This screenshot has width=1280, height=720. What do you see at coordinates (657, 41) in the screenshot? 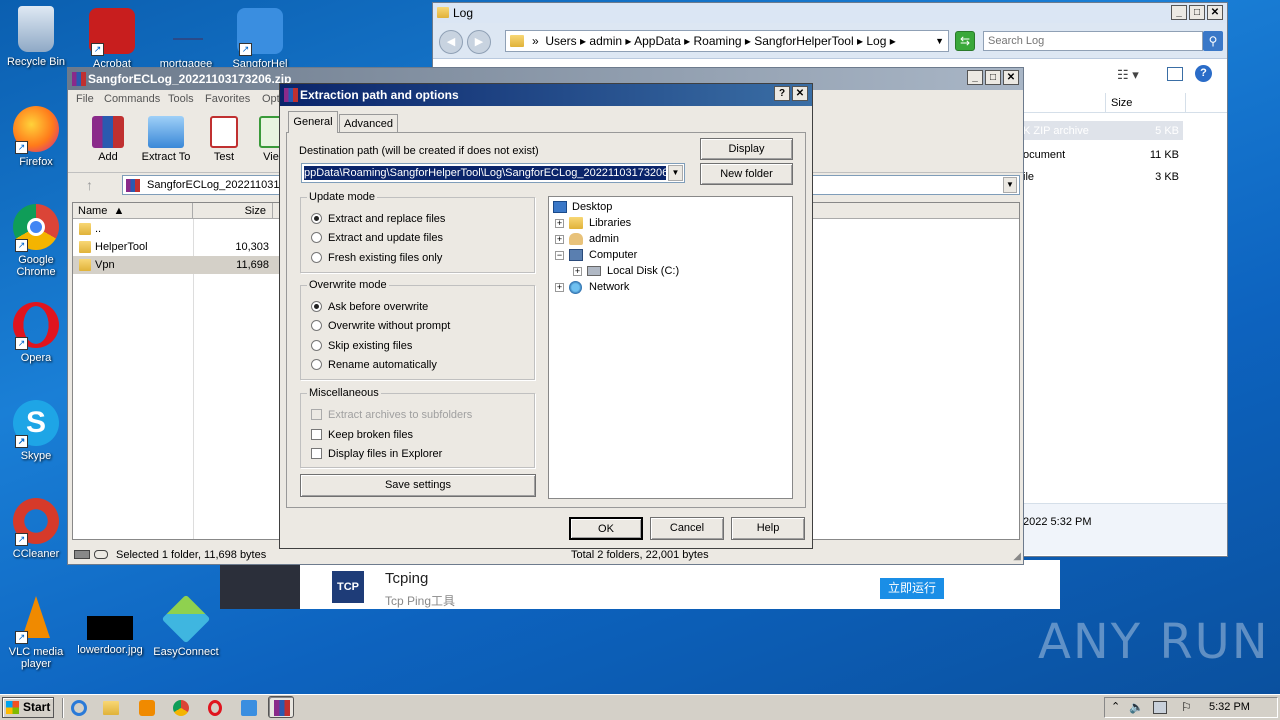
I see `breadcrumb-item: AppData` at bounding box center [657, 41].